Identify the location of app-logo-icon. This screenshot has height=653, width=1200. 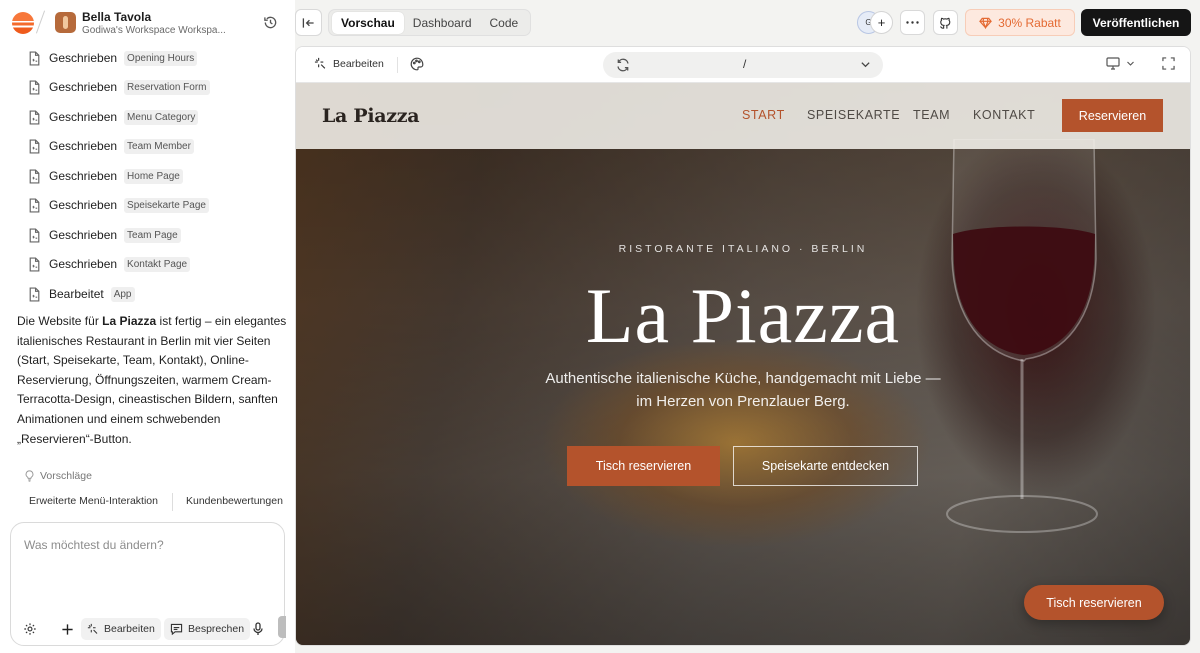
(23, 23).